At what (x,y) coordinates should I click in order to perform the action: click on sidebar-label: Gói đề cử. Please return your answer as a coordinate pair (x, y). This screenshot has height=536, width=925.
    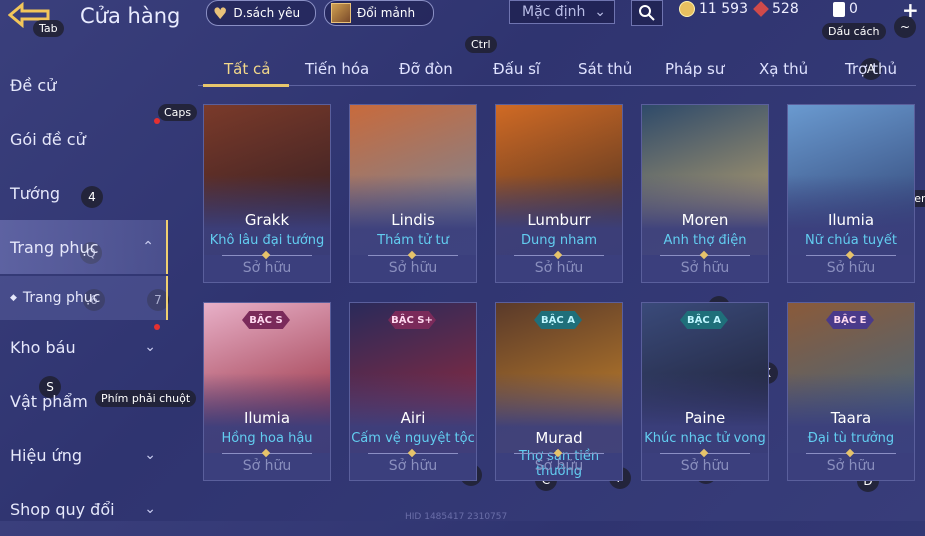
    Looking at the image, I should click on (48, 139).